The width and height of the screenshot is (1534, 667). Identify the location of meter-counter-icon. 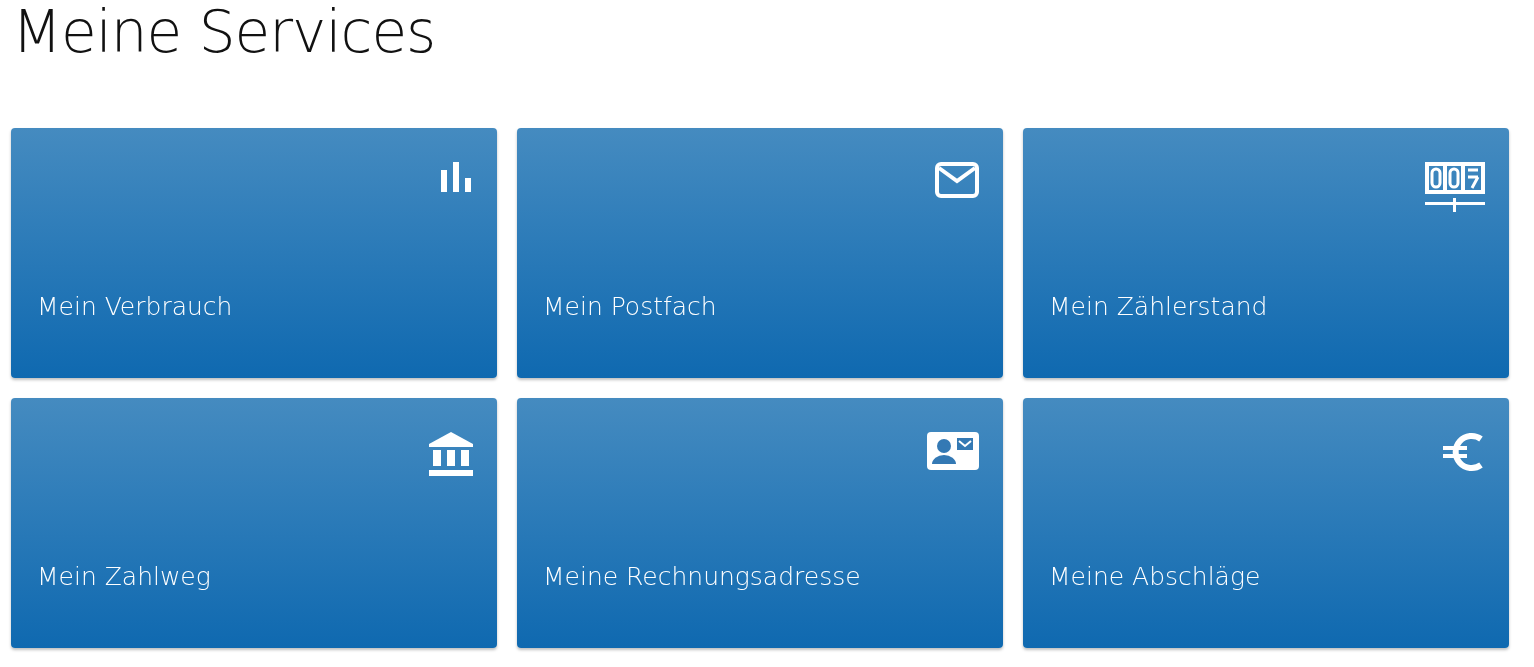
(1455, 187).